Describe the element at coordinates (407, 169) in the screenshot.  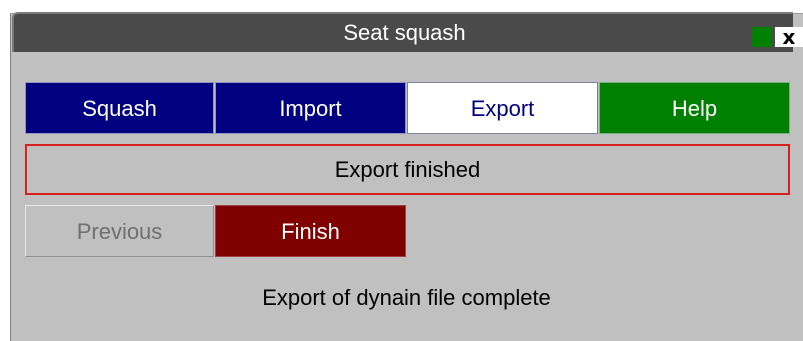
I see `status-message: Export finished` at that location.